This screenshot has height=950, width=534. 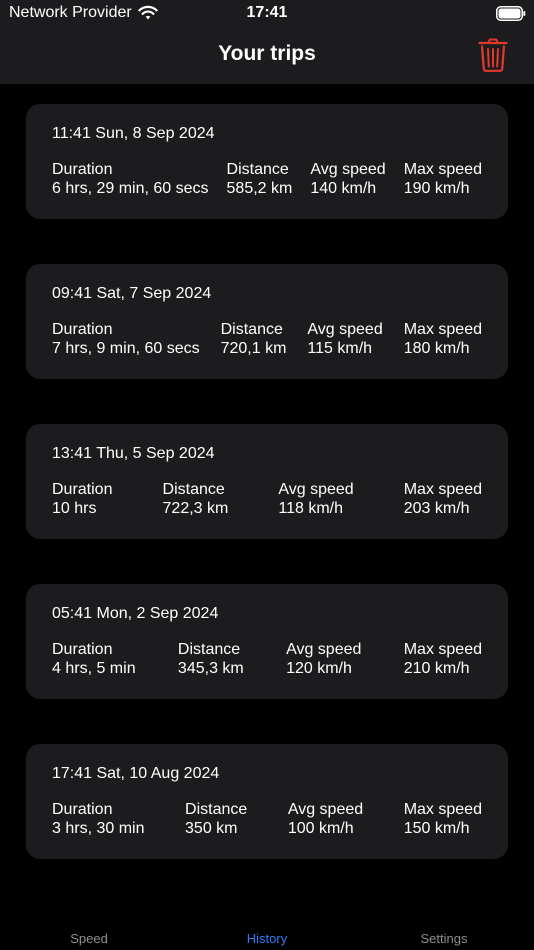 What do you see at coordinates (94, 659) in the screenshot?
I see `stat-duration: Duration 4 hrs, 5 min` at bounding box center [94, 659].